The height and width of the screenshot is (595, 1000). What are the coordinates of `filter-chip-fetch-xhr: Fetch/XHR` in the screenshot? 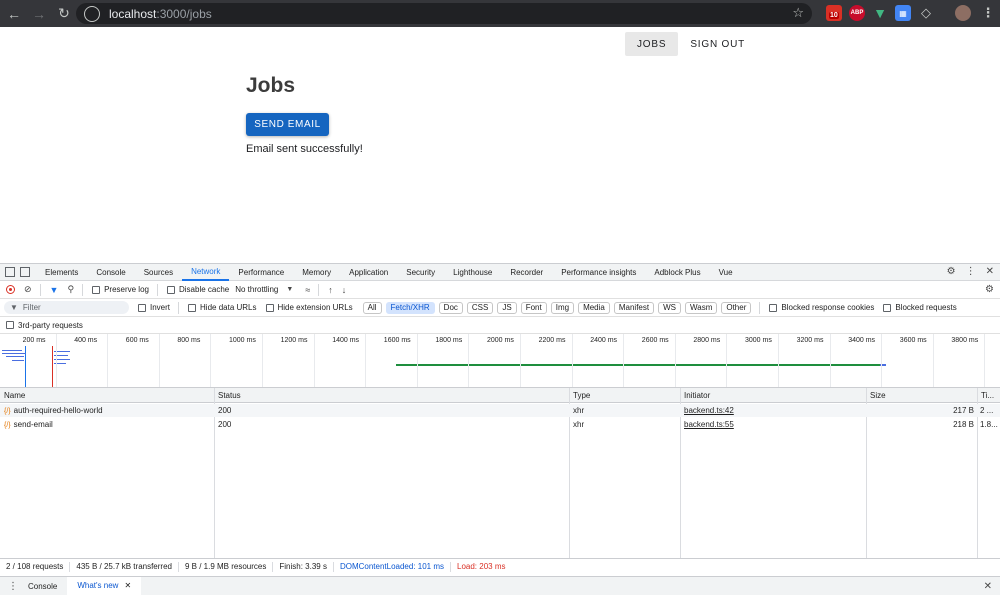 It's located at (410, 307).